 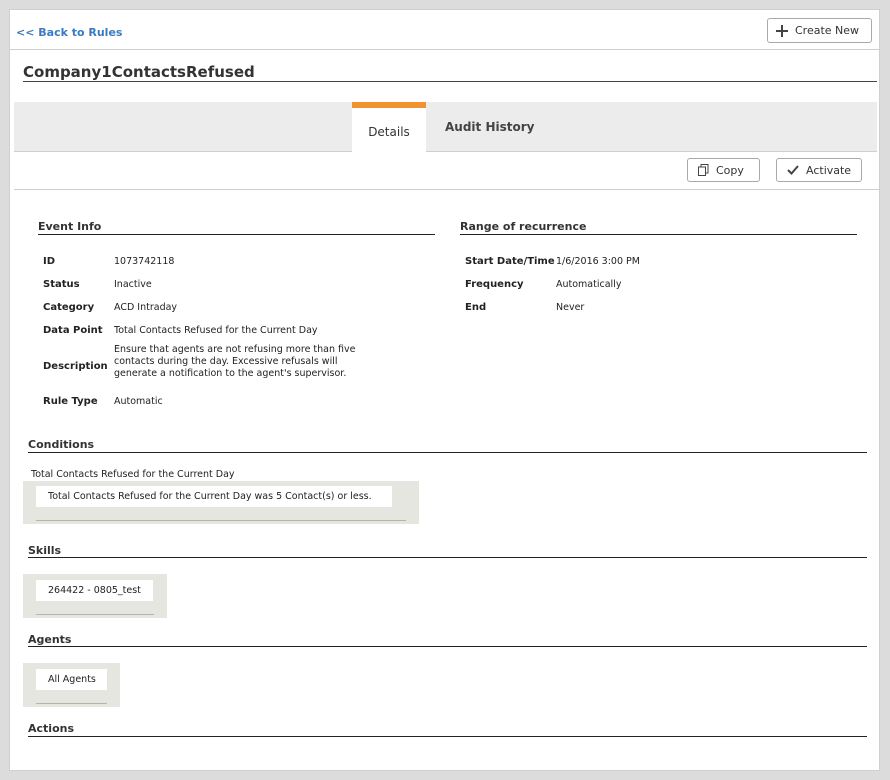 I want to click on agents-box: All Agents, so click(x=71, y=685).